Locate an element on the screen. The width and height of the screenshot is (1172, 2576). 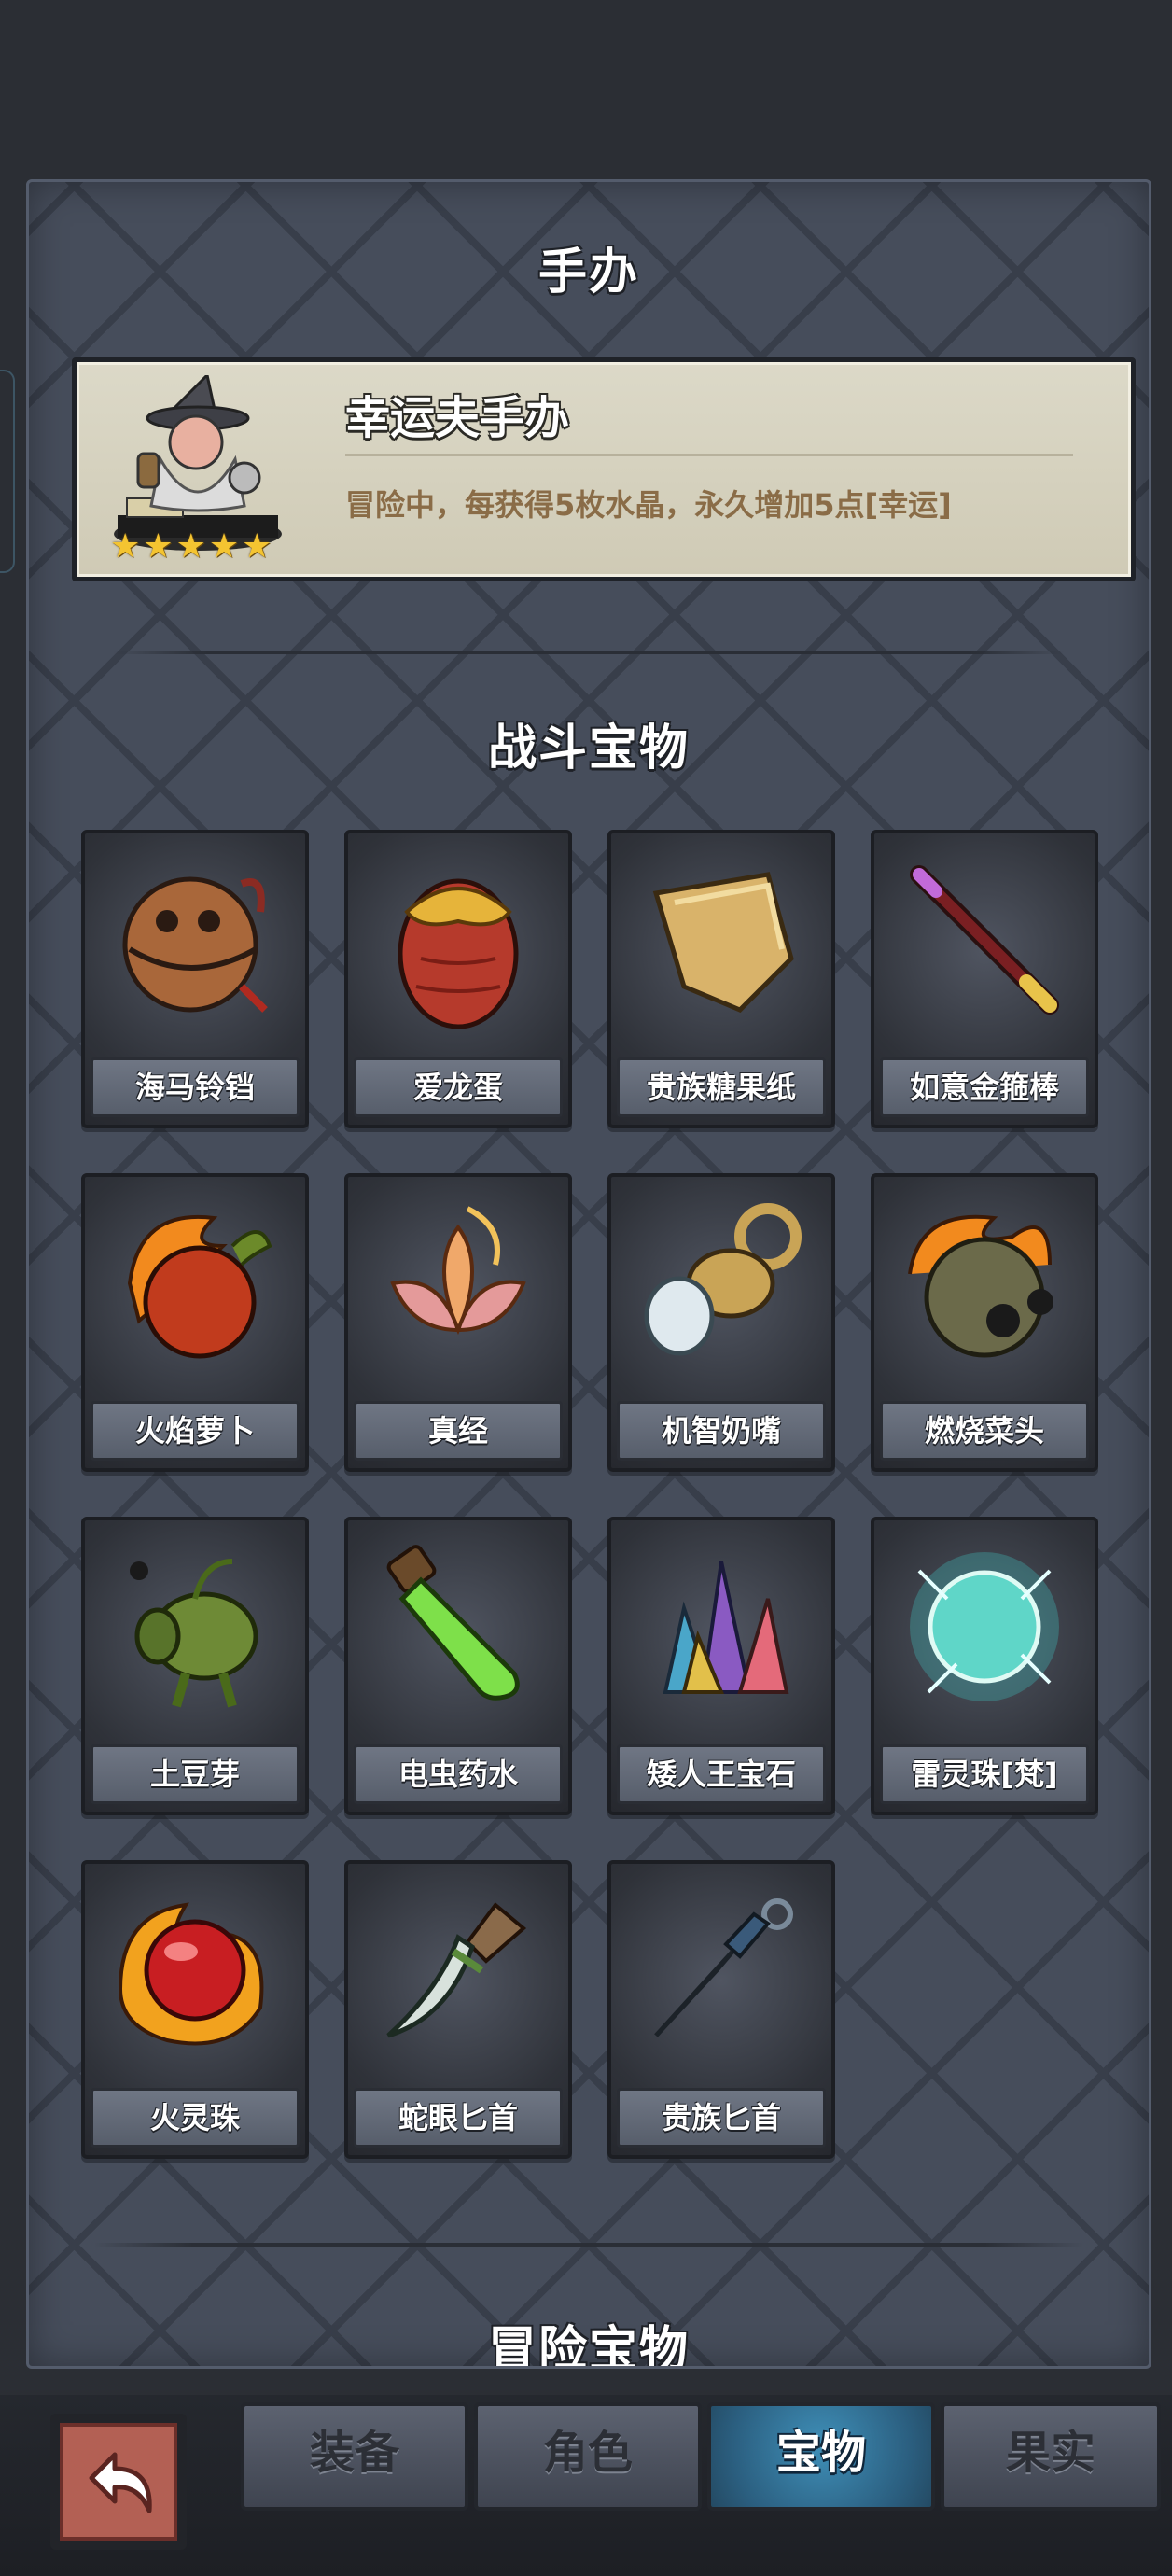
tab-fruit: 果实 is located at coordinates (1051, 2456).